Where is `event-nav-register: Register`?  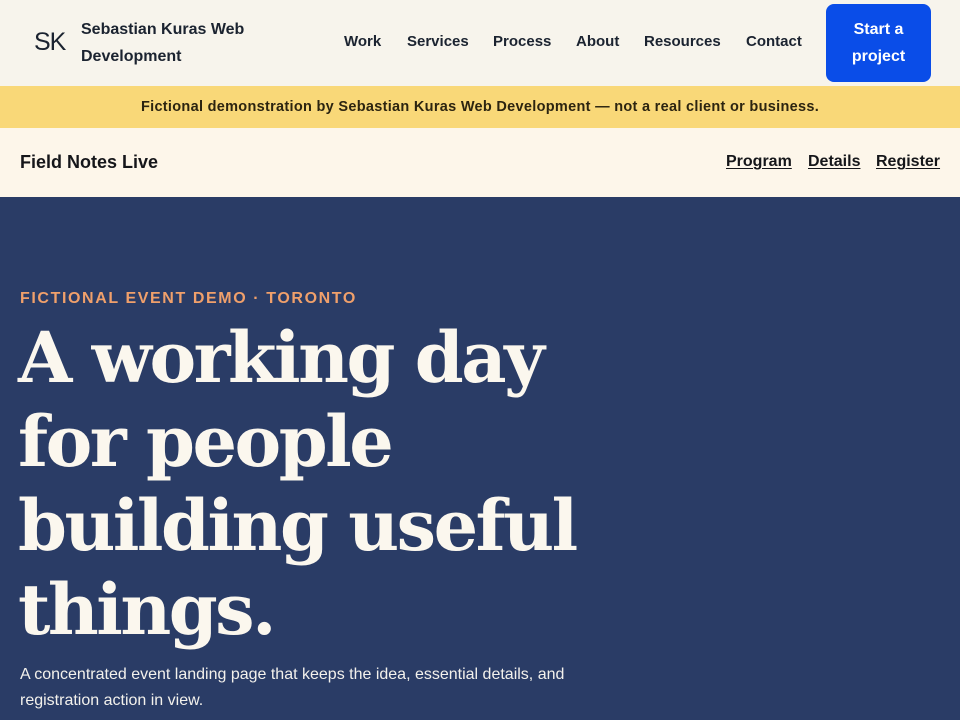 event-nav-register: Register is located at coordinates (908, 162).